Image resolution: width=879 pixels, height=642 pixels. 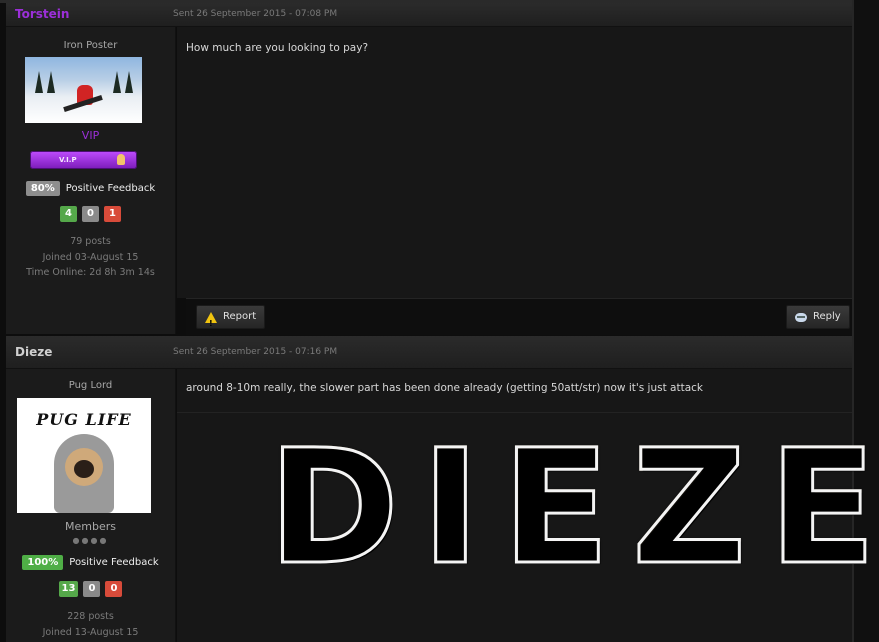 What do you see at coordinates (277, 48) in the screenshot?
I see `message-text: How much are you looking to pay?` at bounding box center [277, 48].